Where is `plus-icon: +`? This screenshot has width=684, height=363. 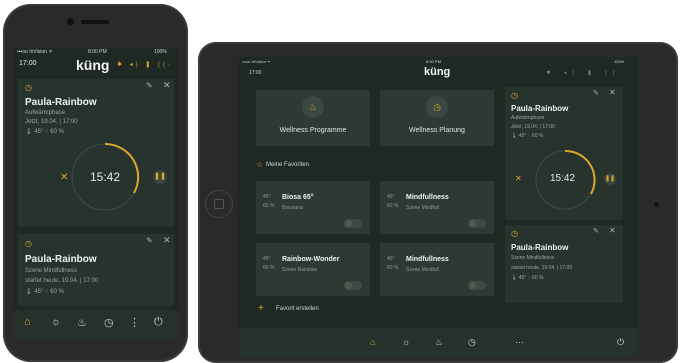 plus-icon: + is located at coordinates (261, 308).